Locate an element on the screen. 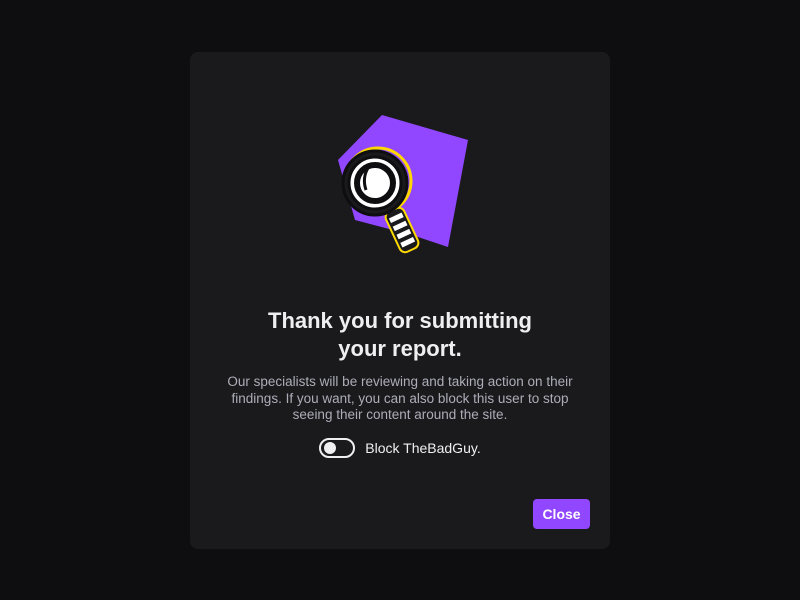 The width and height of the screenshot is (800, 600). modal-title-line-2: your report. is located at coordinates (400, 348).